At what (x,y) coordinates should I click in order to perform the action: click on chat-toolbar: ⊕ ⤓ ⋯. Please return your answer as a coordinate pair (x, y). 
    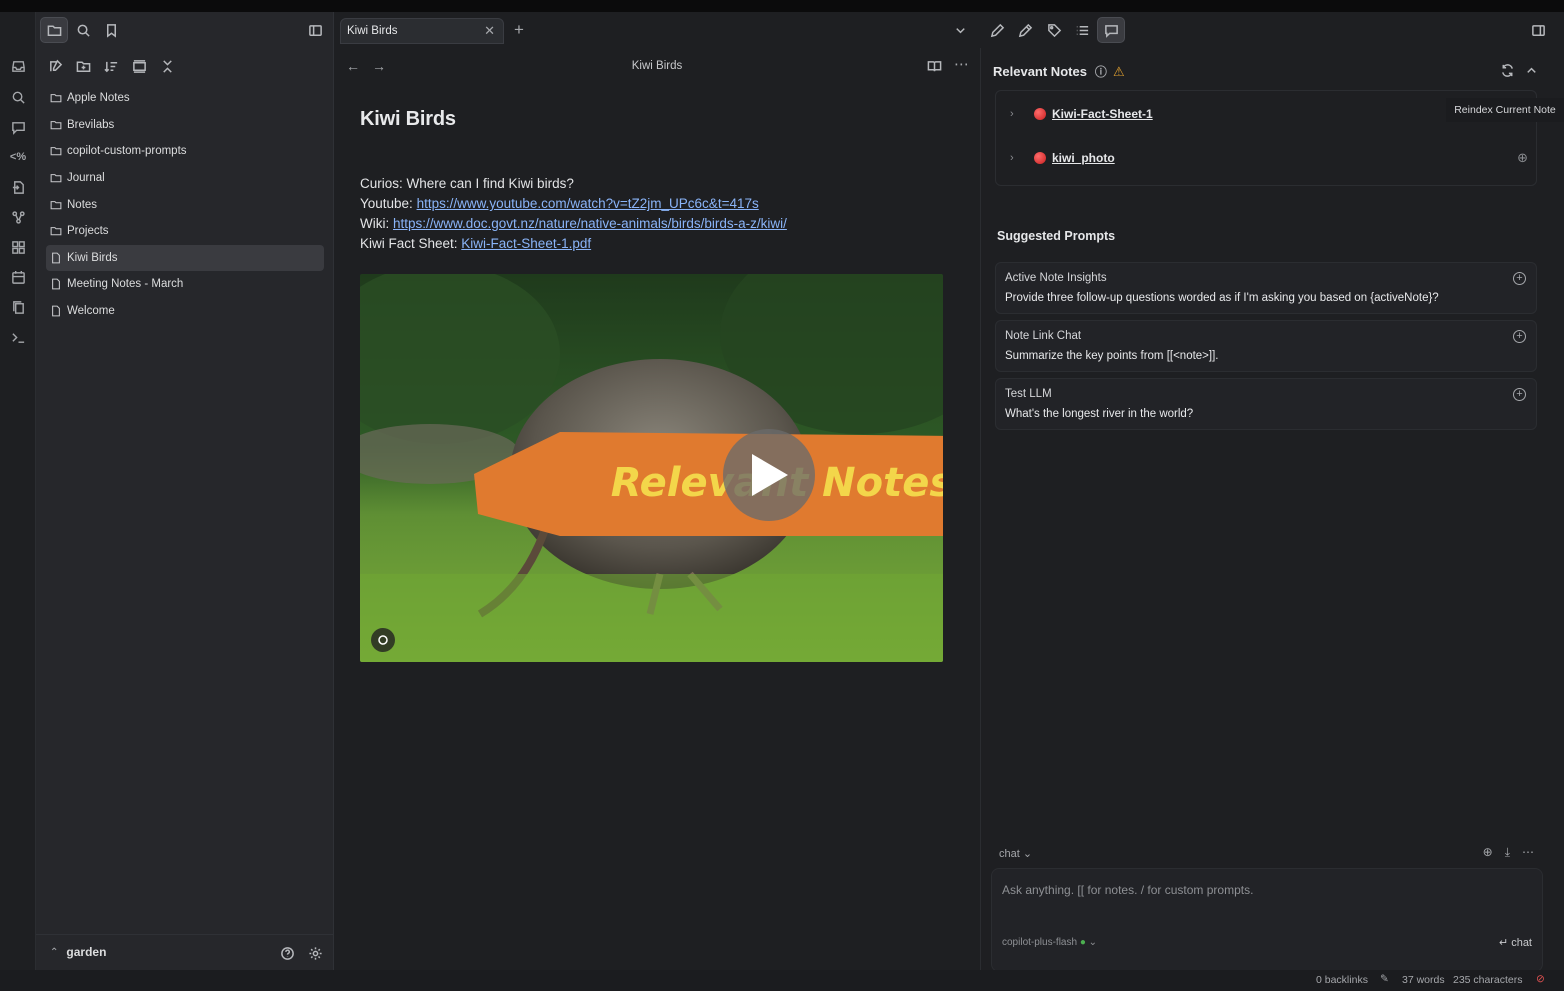
    Looking at the image, I should click on (1508, 852).